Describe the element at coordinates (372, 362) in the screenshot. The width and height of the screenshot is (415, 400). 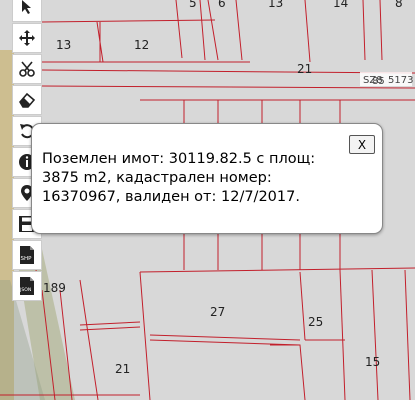
I see `plot-label: 15` at that location.